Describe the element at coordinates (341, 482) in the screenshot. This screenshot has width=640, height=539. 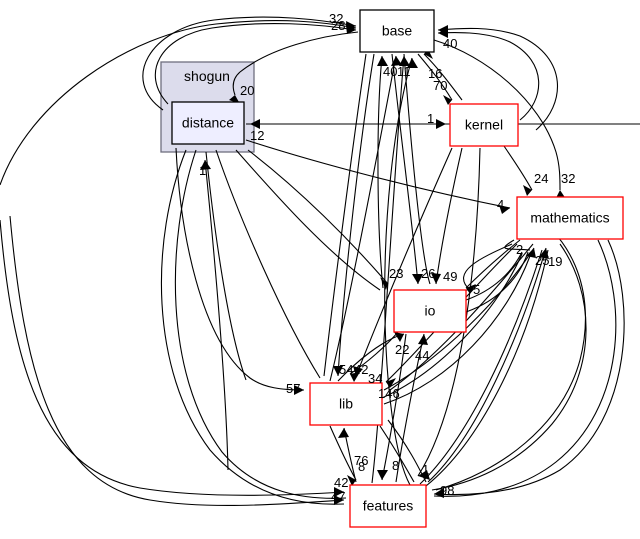
I see `edge-label-feat-42: 42` at that location.